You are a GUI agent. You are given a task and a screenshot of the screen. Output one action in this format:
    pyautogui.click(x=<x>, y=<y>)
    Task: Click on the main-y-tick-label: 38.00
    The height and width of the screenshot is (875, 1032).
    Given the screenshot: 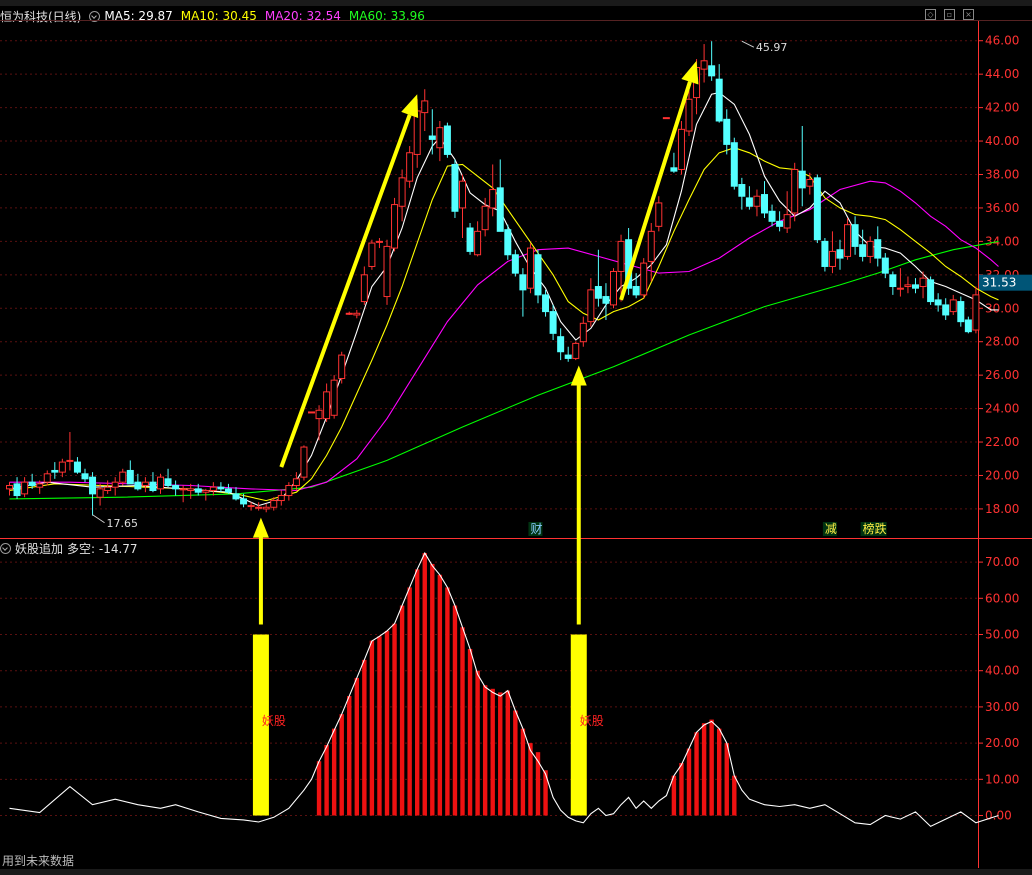 What is the action you would take?
    pyautogui.click(x=1002, y=174)
    